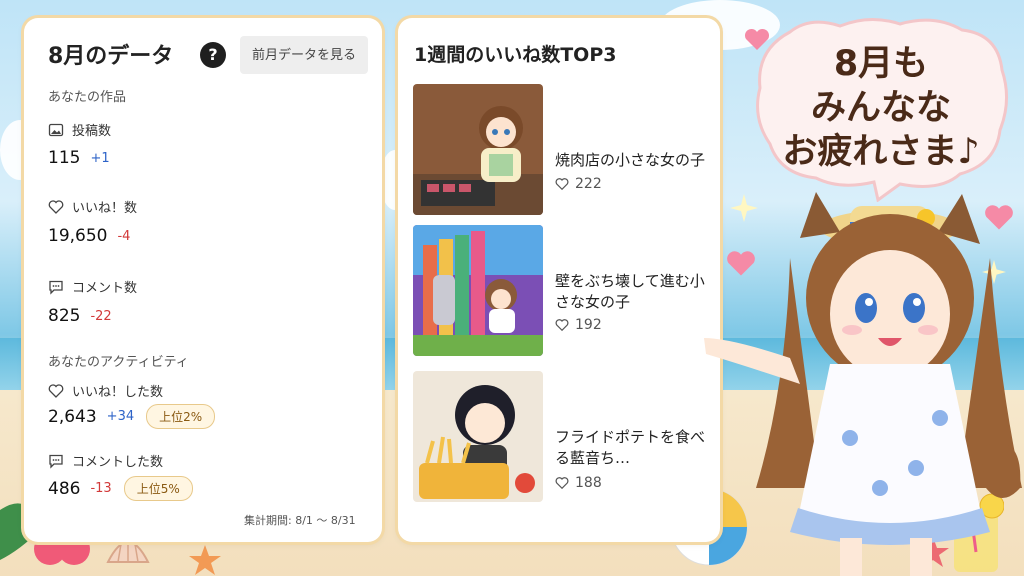 This screenshot has width=1024, height=576. What do you see at coordinates (515, 55) in the screenshot?
I see `top3-title: 1週間のいいね数TOP3` at bounding box center [515, 55].